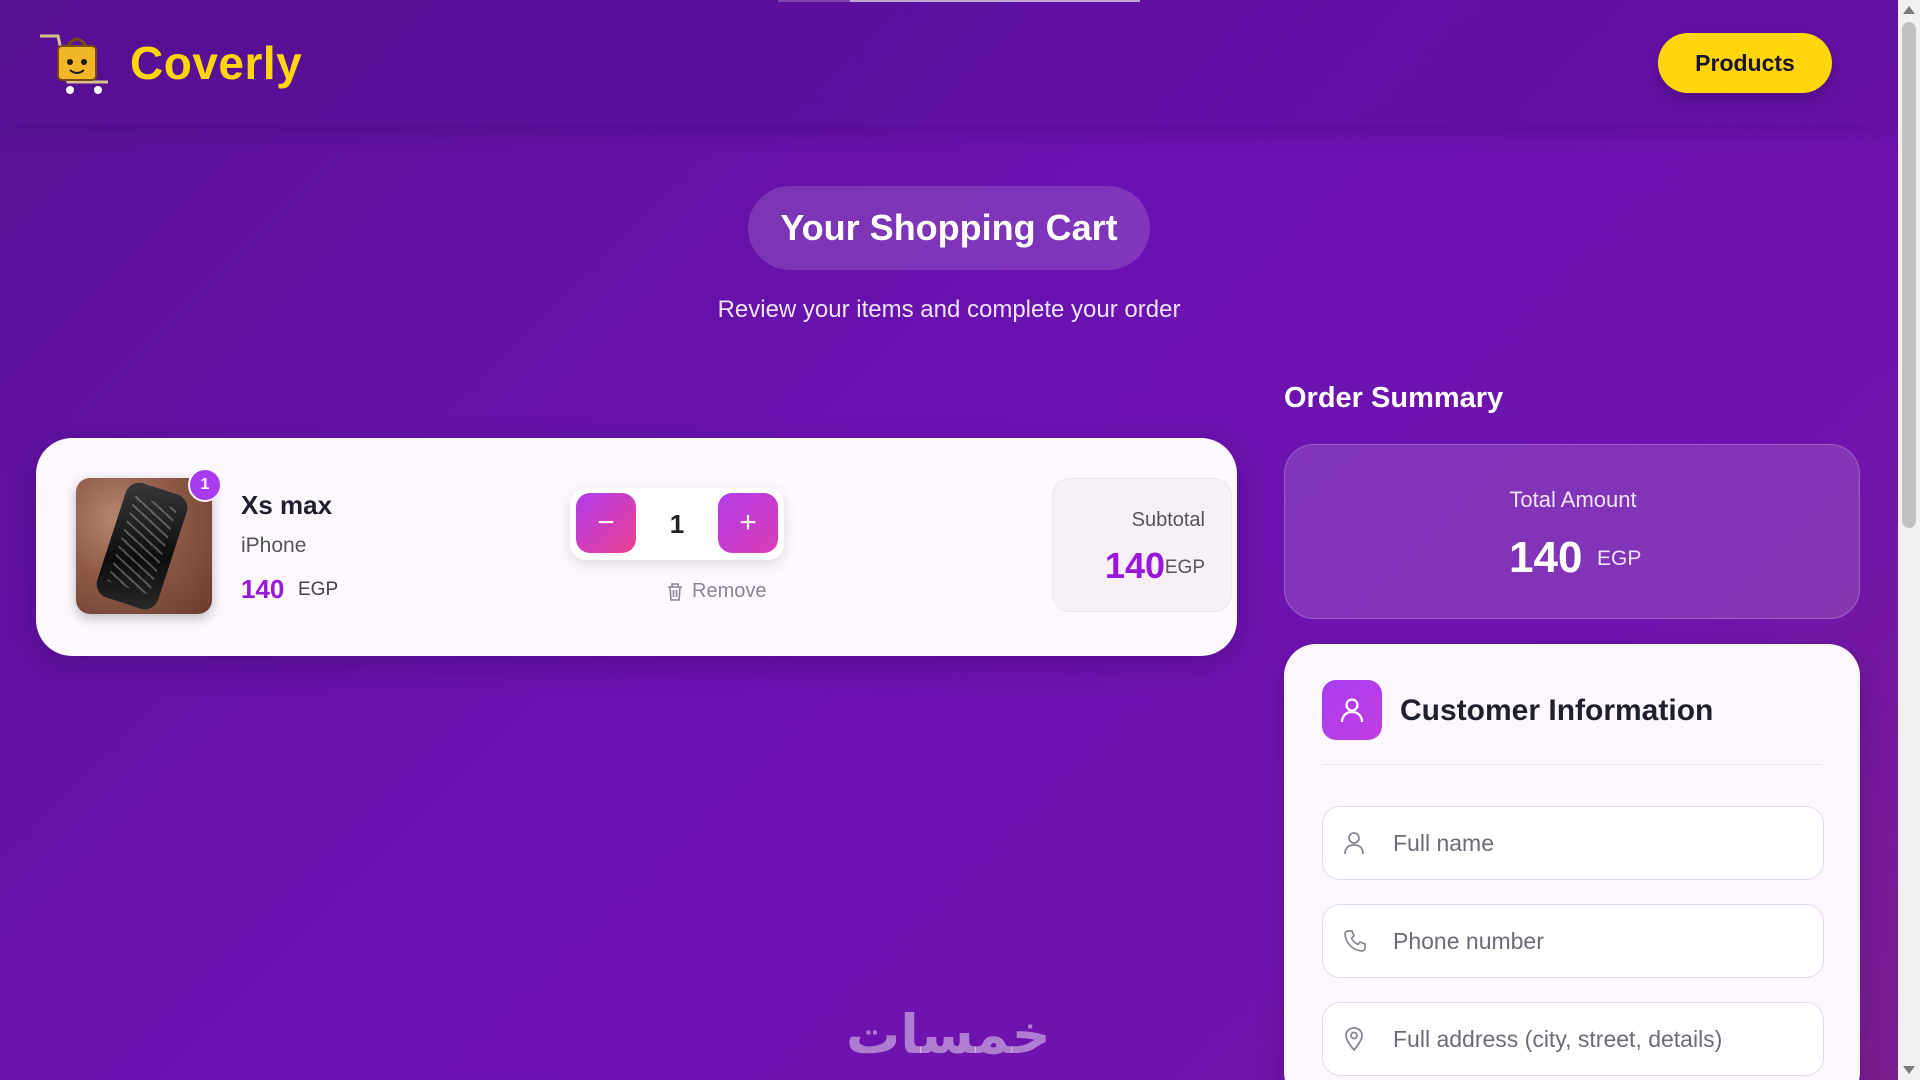  What do you see at coordinates (1134, 565) in the screenshot?
I see `subtotal-value: 140` at bounding box center [1134, 565].